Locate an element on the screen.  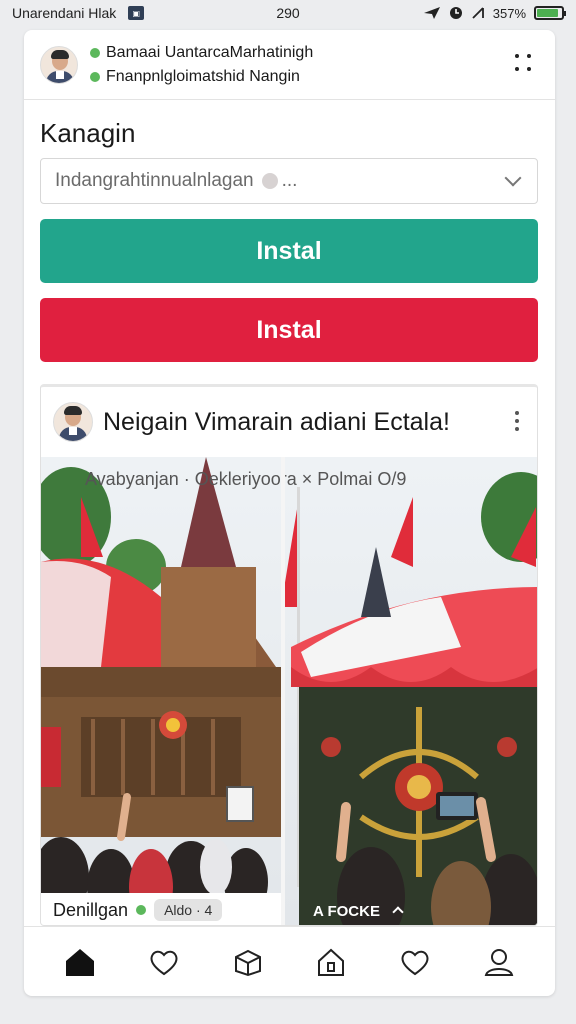
avatar is located at coordinates (59, 64).